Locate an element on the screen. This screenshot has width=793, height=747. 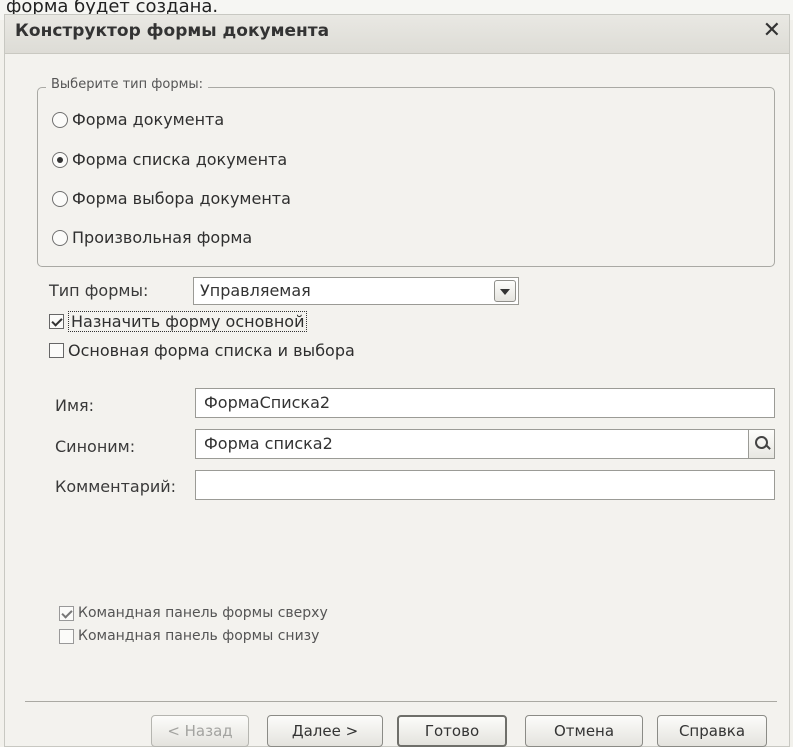
radio-custom-form: Произвольная форма is located at coordinates (152, 237).